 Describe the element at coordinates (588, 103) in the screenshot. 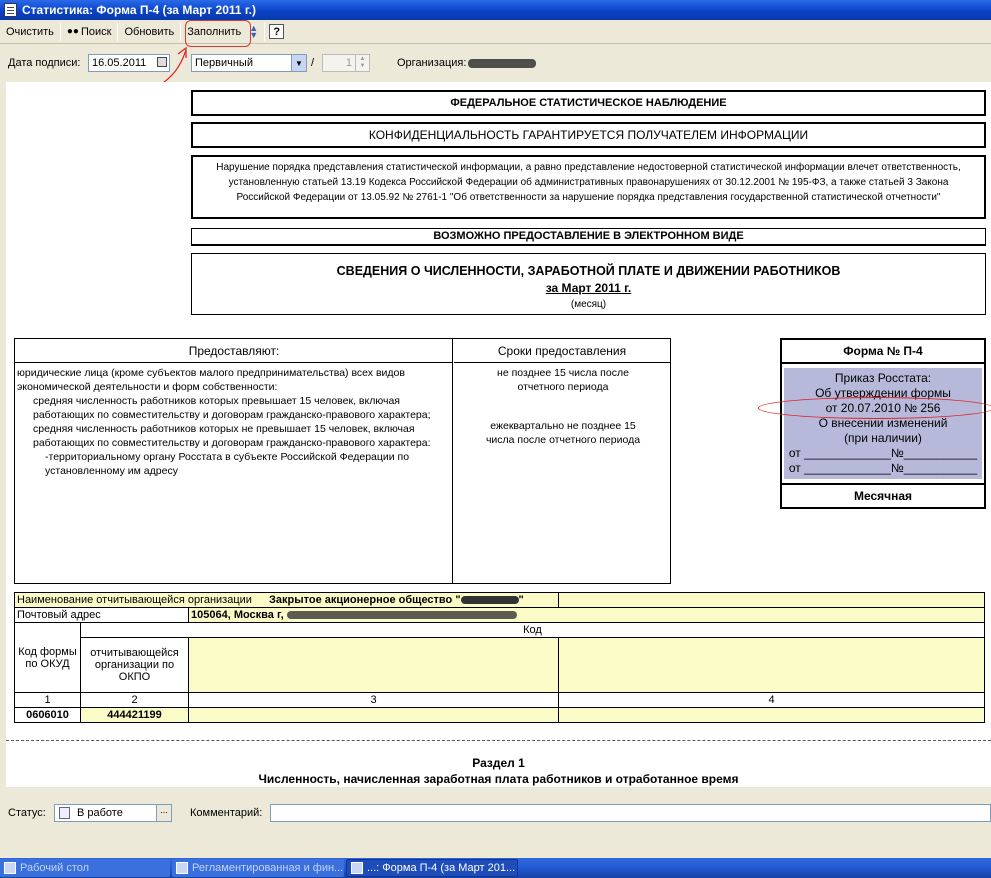

I see `federal-header: ФЕДЕРАЛЬНОЕ СТАТИСТИЧЕСКОЕ НАБЛЮДЕНИЕ` at that location.